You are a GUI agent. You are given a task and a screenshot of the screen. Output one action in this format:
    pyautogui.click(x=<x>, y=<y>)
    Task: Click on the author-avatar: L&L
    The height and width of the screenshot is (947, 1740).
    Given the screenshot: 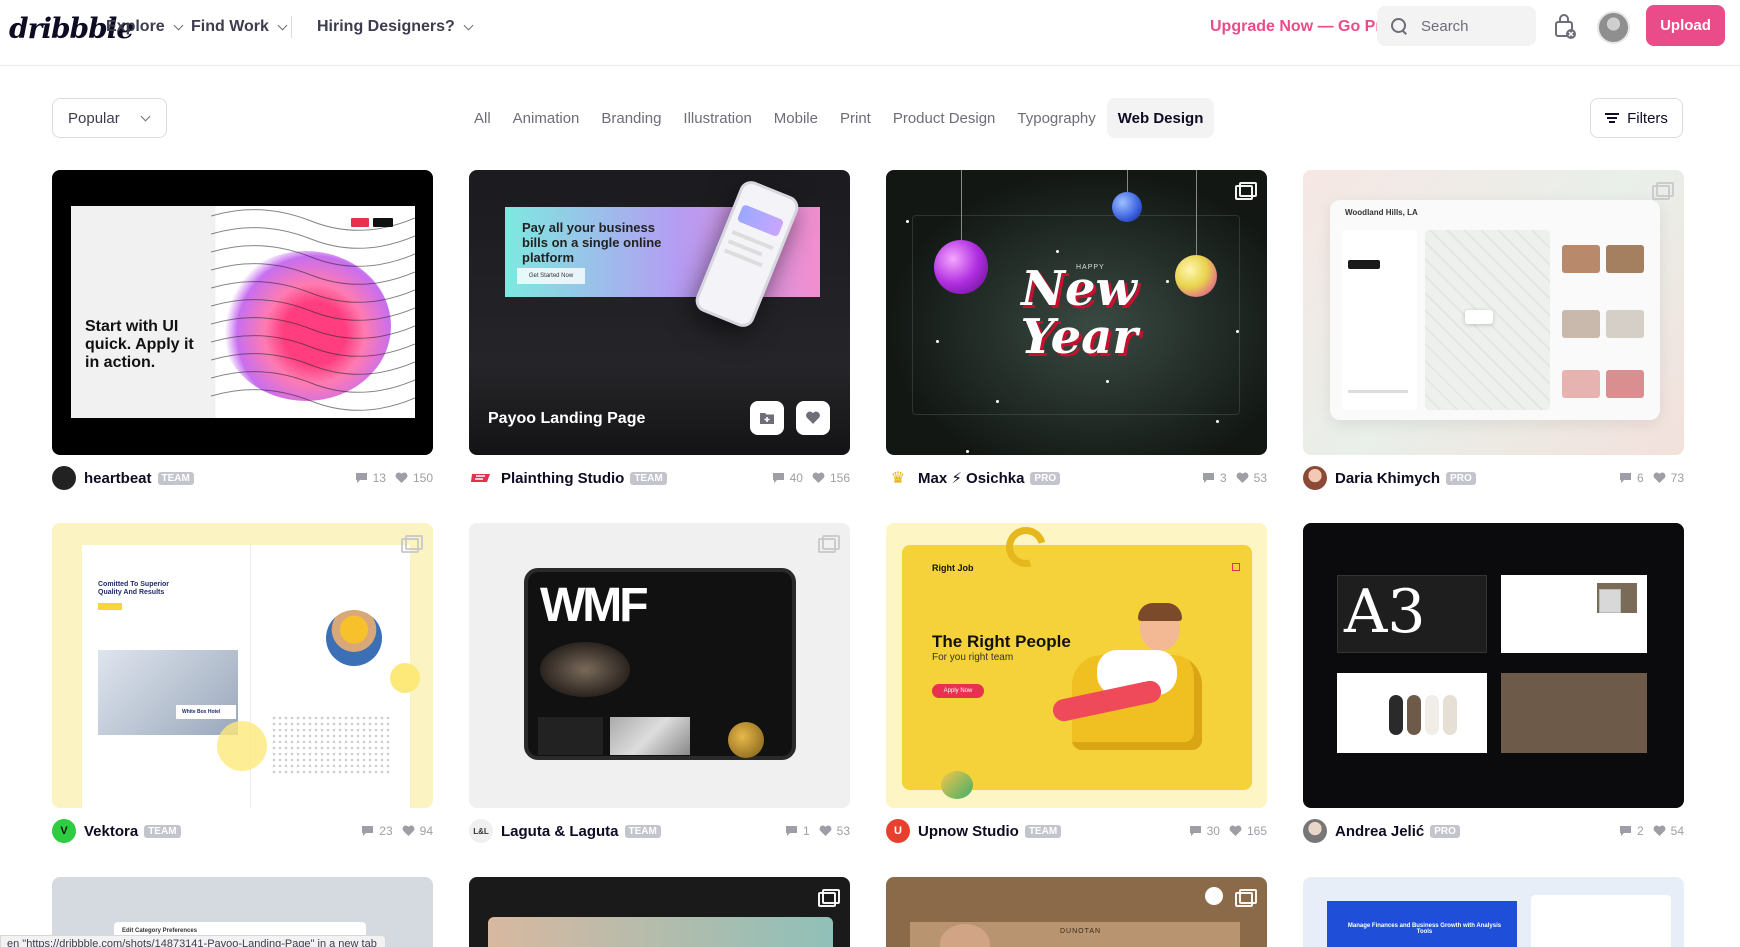 What is the action you would take?
    pyautogui.click(x=481, y=831)
    